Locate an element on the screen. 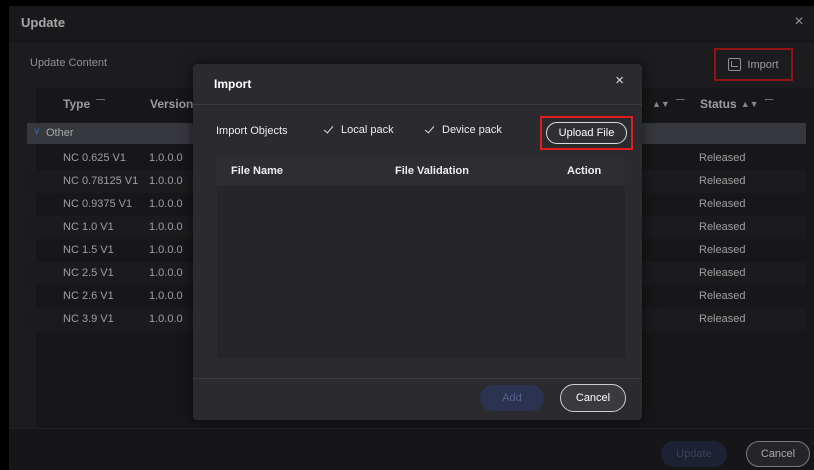 The height and width of the screenshot is (470, 814). upload-highlight: Upload File is located at coordinates (586, 133).